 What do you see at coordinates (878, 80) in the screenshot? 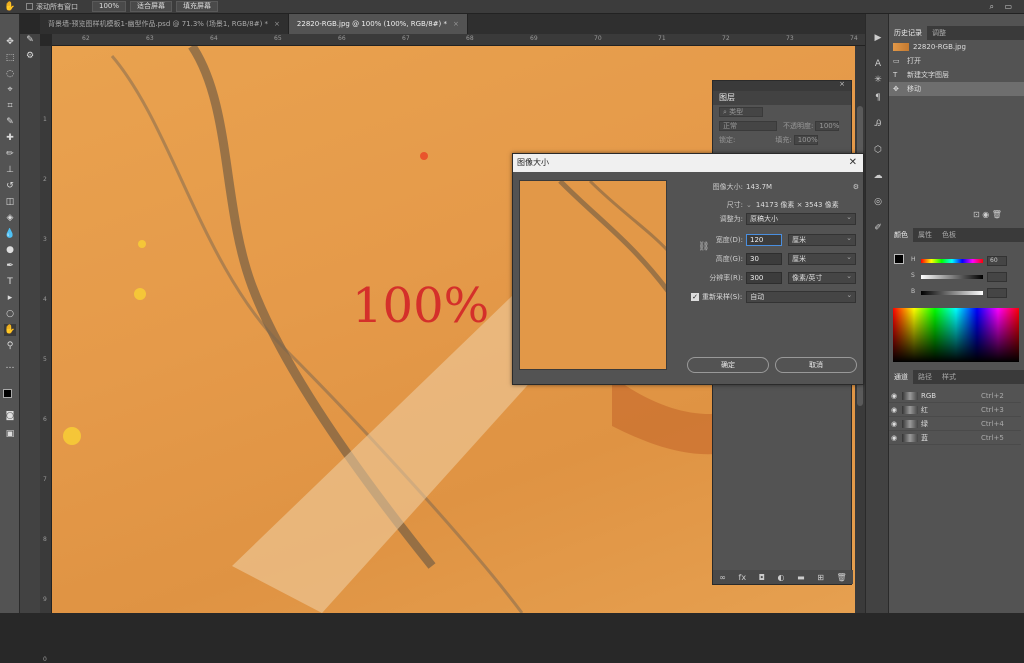
I see `brush-presets-icon: ✳` at bounding box center [878, 80].